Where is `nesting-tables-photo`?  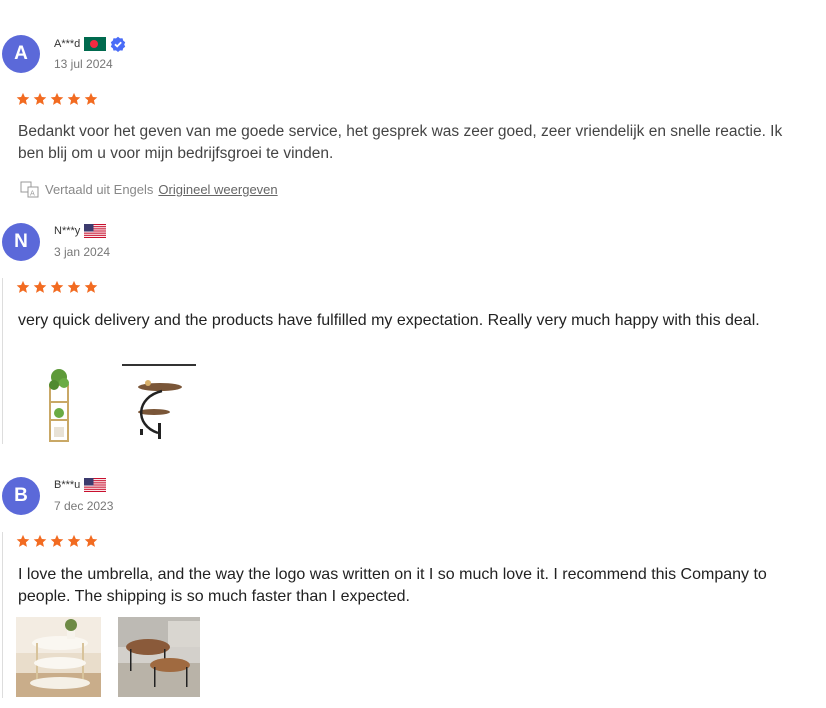
nesting-tables-photo is located at coordinates (159, 657).